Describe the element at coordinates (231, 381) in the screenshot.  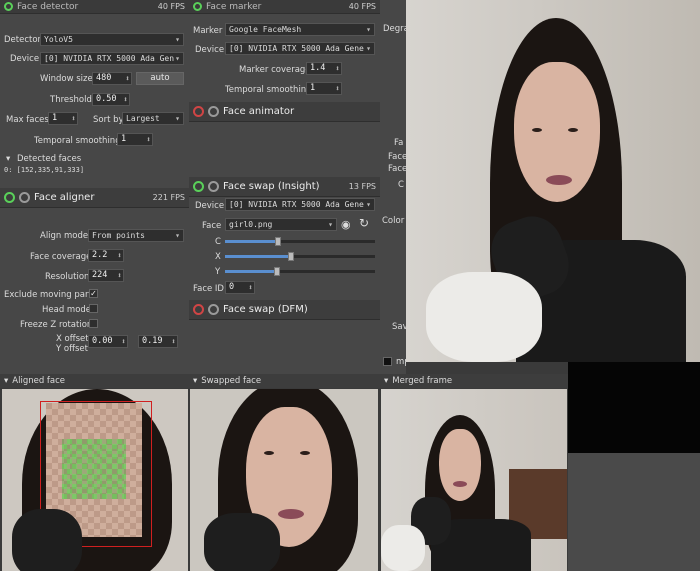
I see `swapped-face-label: Swapped face` at that location.